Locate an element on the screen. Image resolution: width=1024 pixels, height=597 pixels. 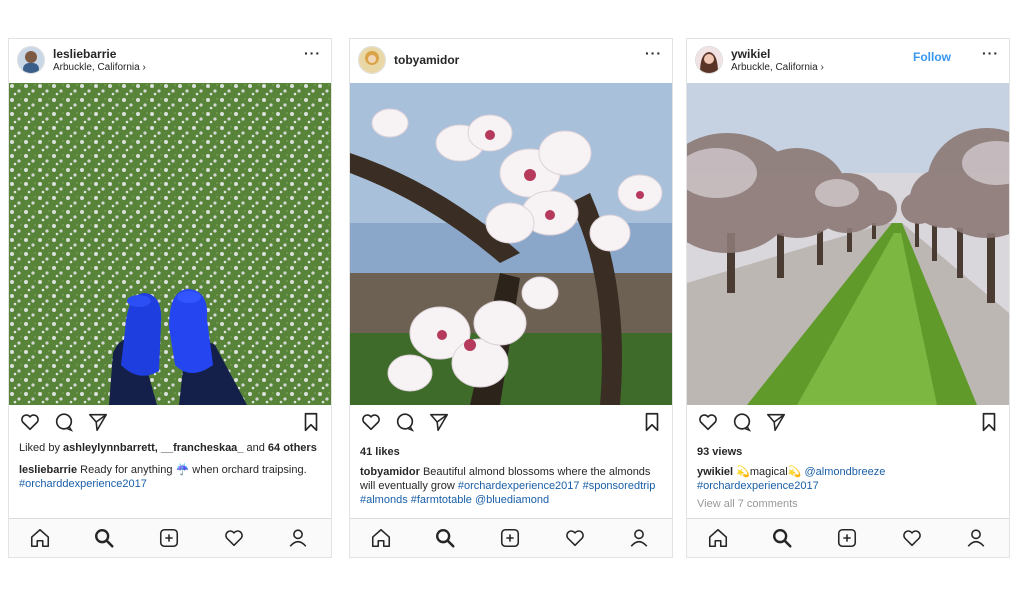
likes-count: 64 others is located at coordinates (292, 448).